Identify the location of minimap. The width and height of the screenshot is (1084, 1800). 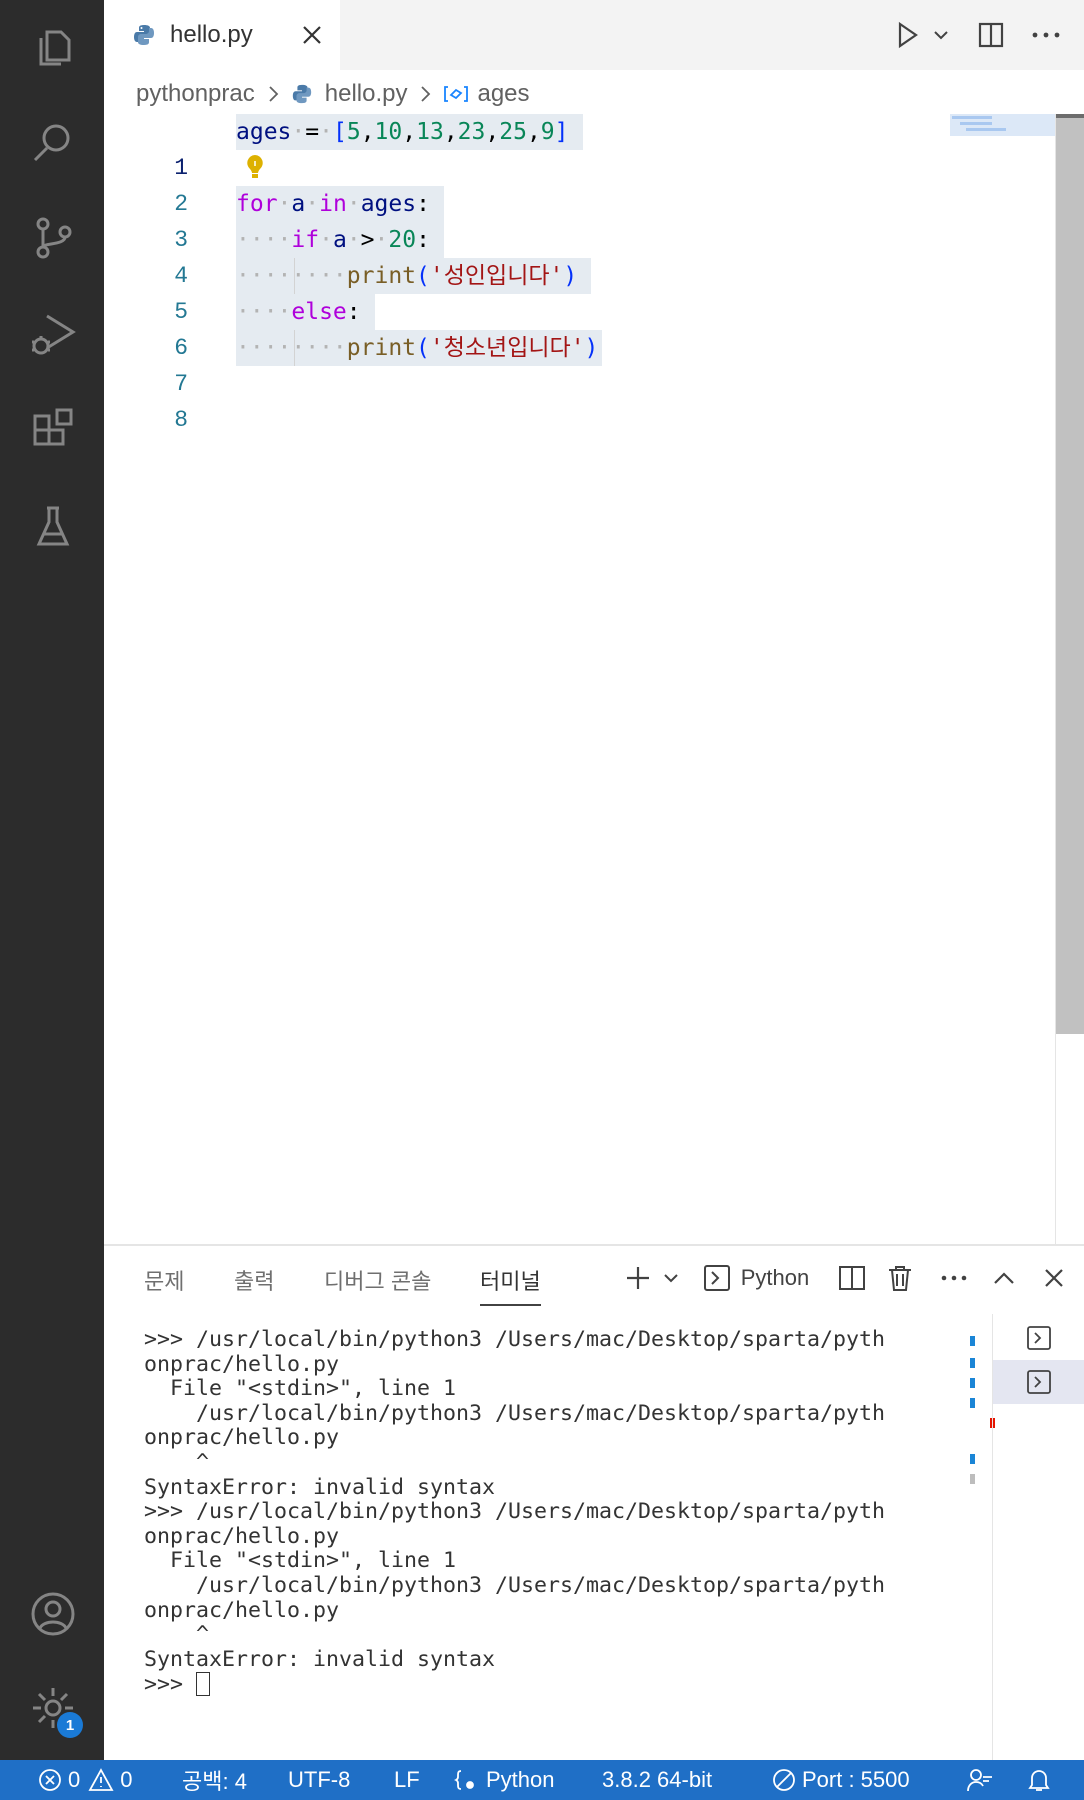
(1005, 129).